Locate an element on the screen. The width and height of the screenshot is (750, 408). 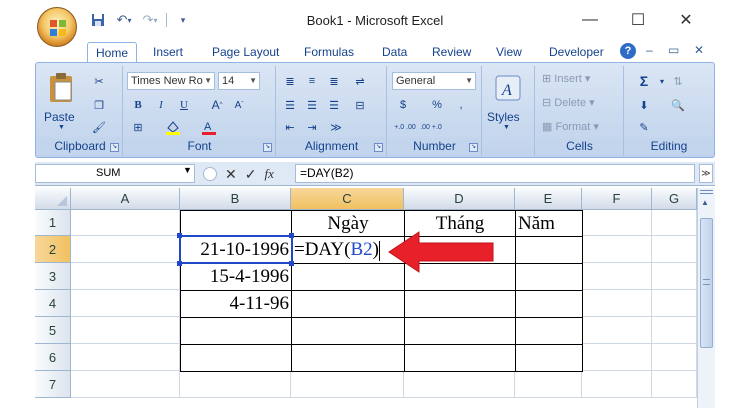
ribbon-close-icon: ✕ is located at coordinates (699, 50).